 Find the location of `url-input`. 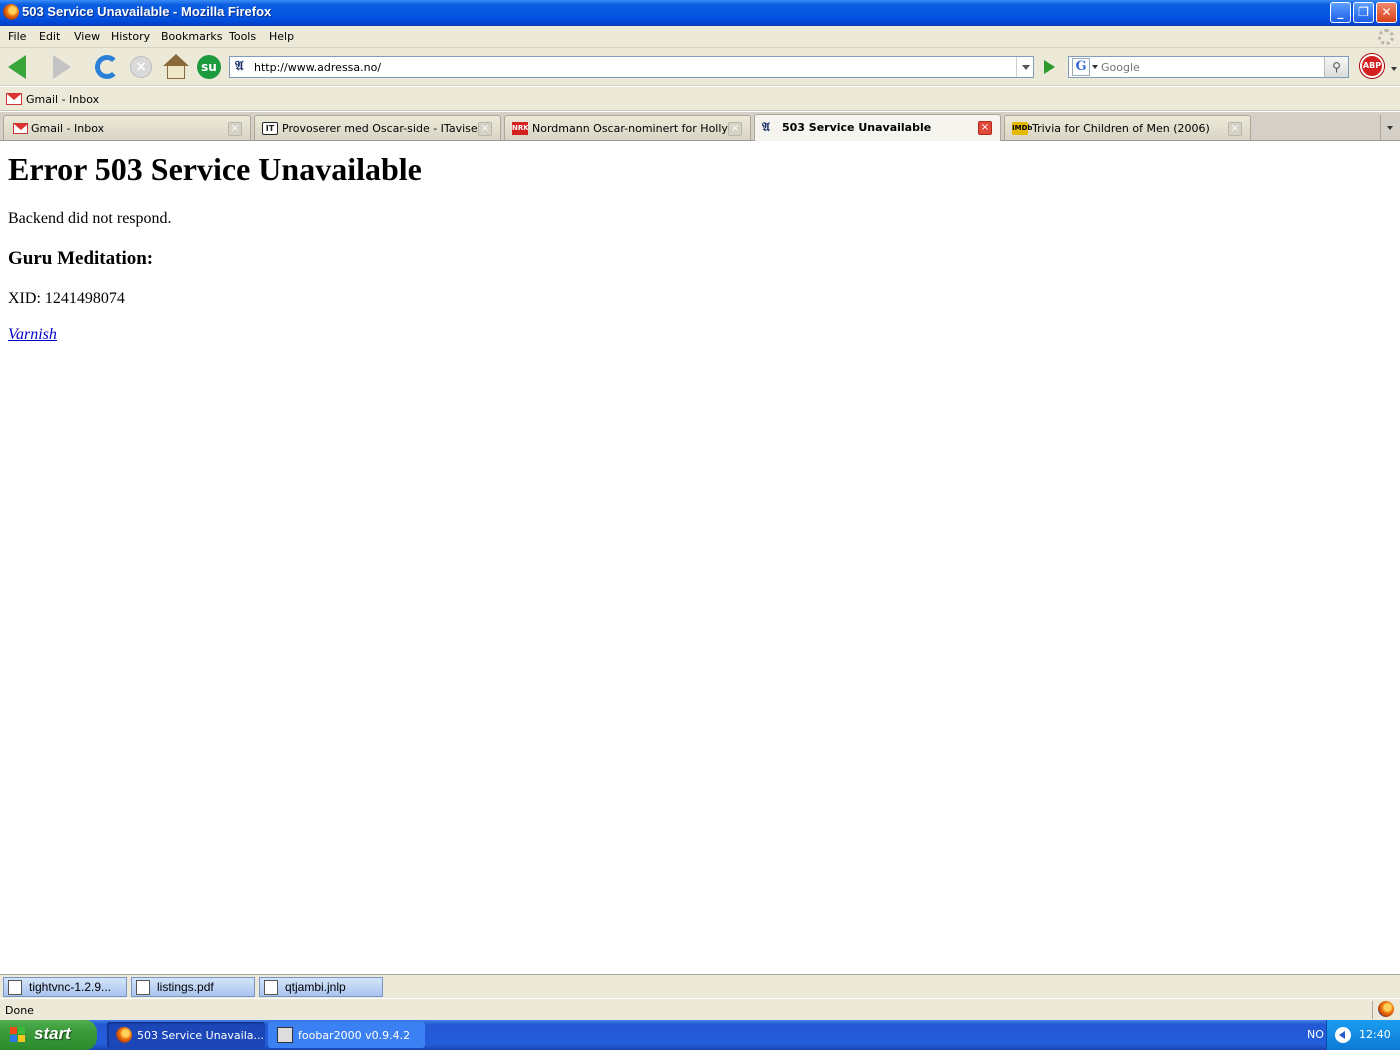

url-input is located at coordinates (634, 67).